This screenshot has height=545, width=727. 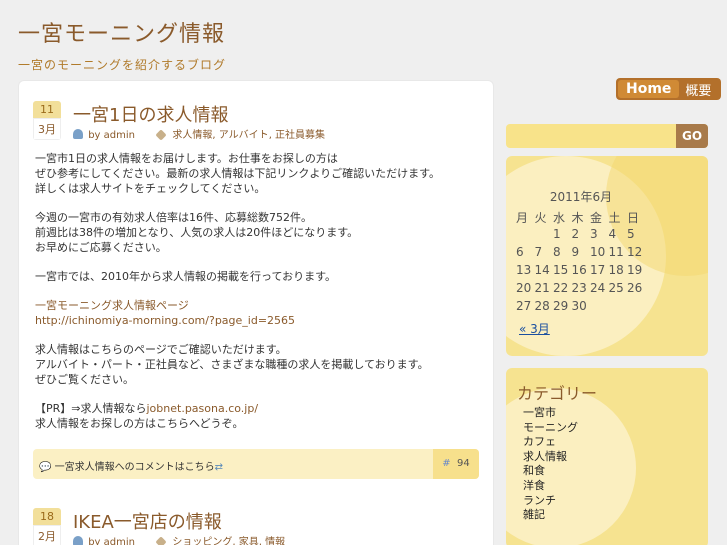 I want to click on calendar-weekday: 火, so click(x=540, y=218).